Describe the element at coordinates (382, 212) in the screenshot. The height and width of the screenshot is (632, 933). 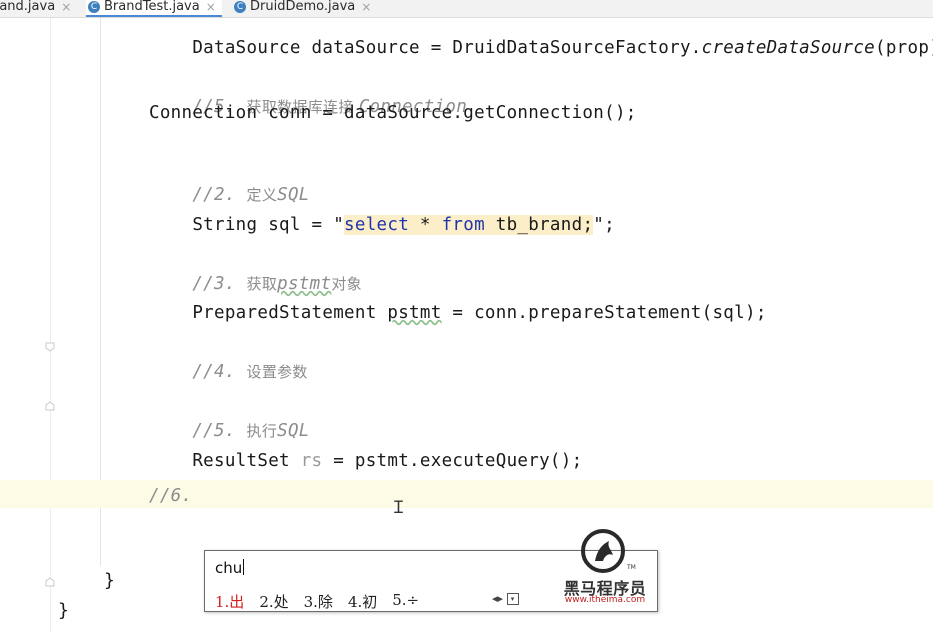
I see `code-line: String sql = "select * from tb_brand;";` at that location.